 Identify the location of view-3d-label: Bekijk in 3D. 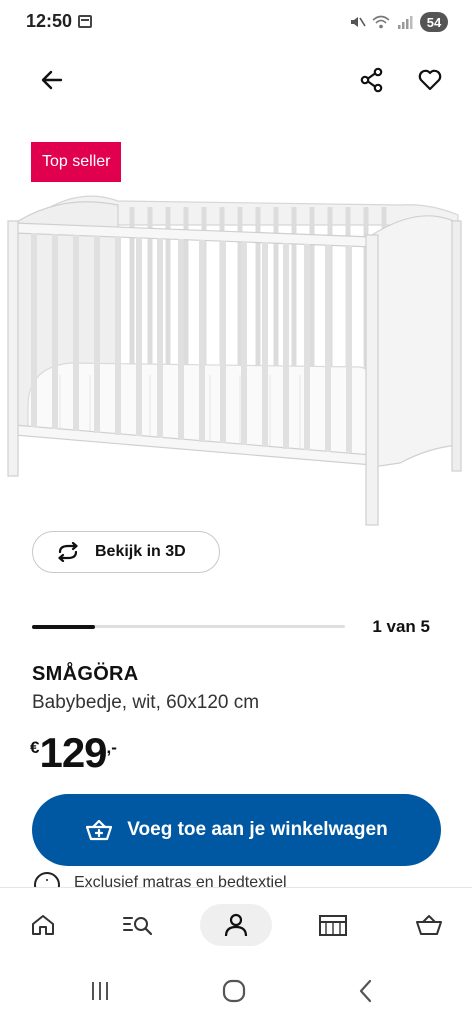
(140, 551).